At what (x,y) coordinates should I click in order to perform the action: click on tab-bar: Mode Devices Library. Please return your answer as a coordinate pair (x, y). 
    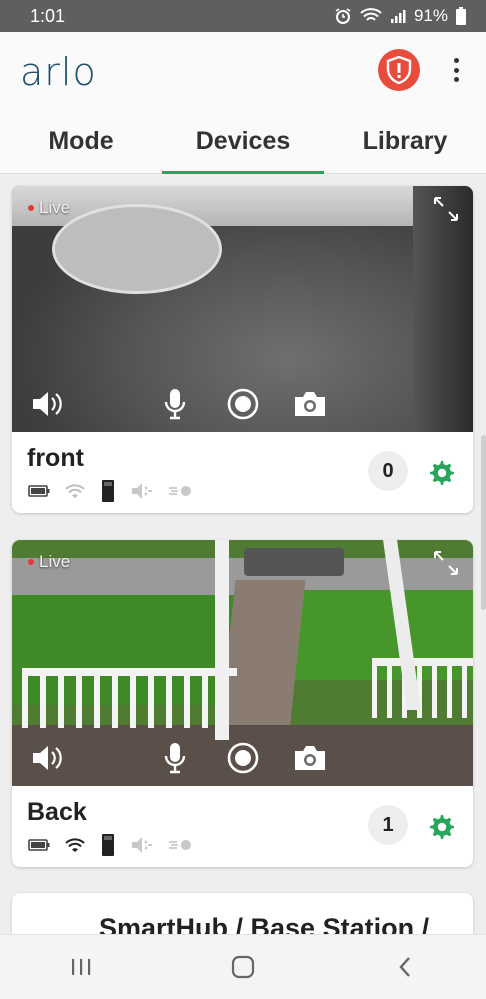
    Looking at the image, I should click on (243, 147).